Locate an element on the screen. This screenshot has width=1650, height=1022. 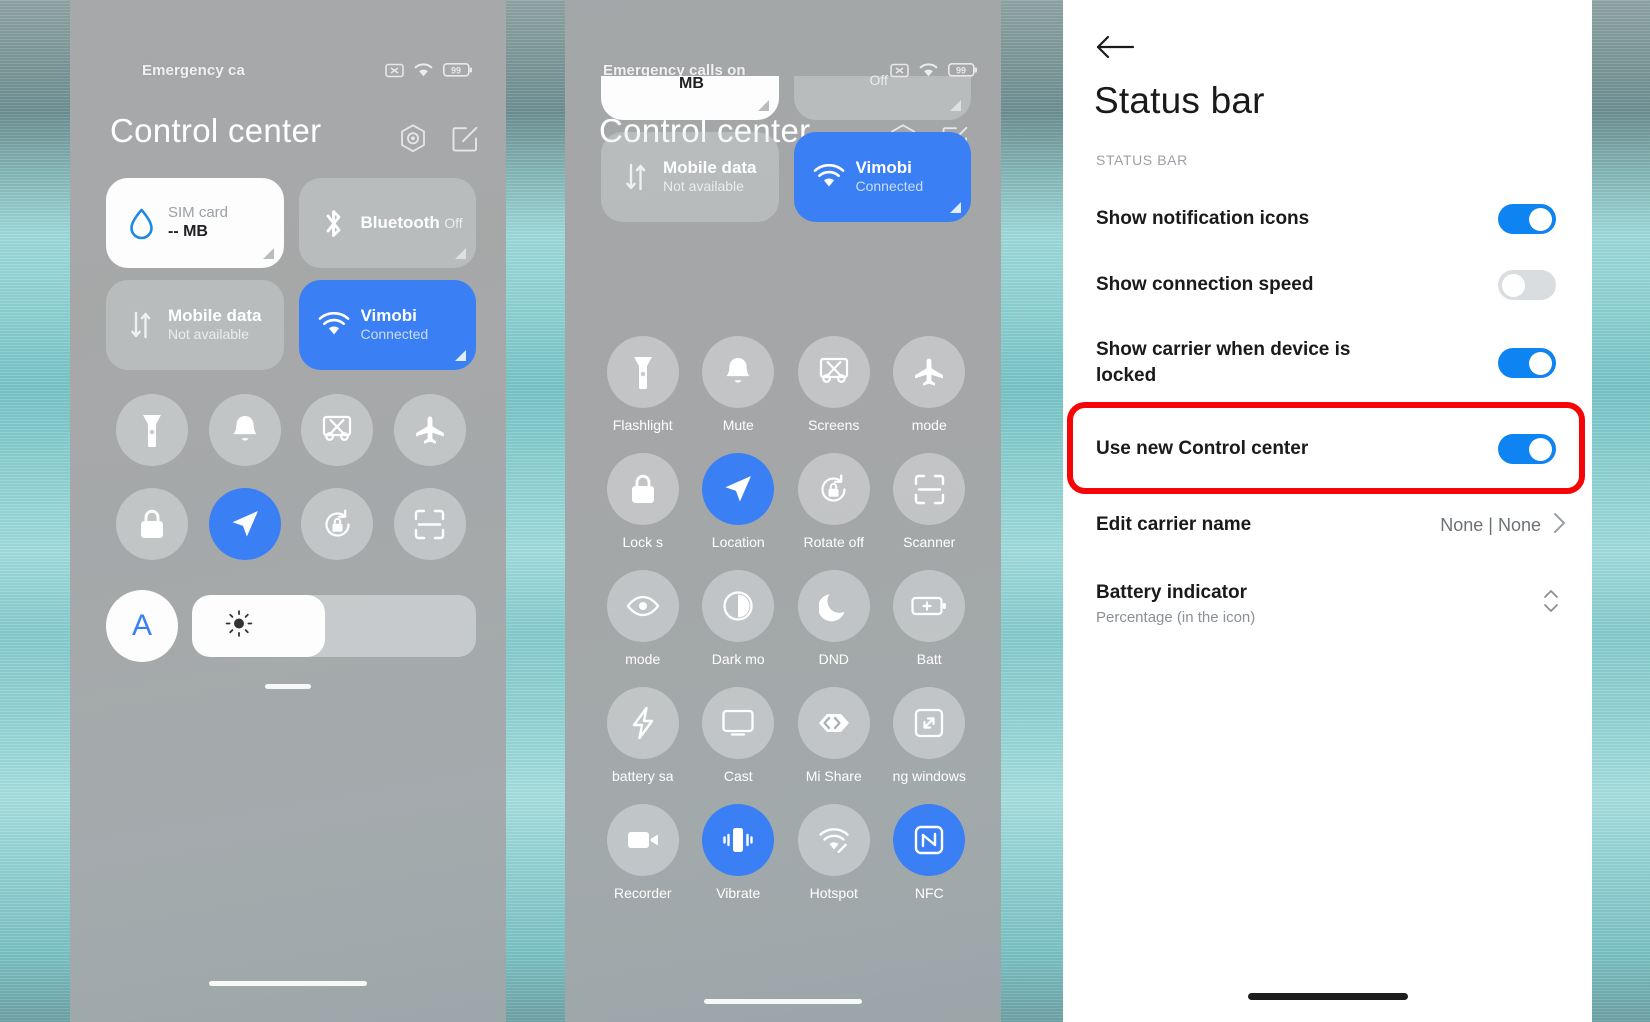
tile-bluetooth: Off is located at coordinates (882, 96).